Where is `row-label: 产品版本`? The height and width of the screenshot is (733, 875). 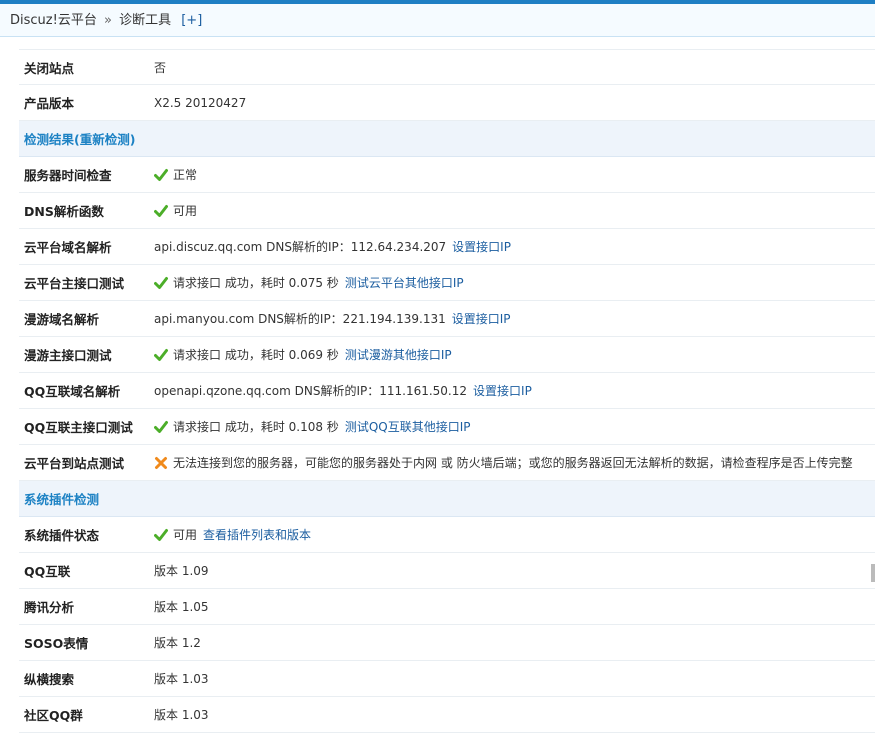
row-label: 产品版本 is located at coordinates (49, 103).